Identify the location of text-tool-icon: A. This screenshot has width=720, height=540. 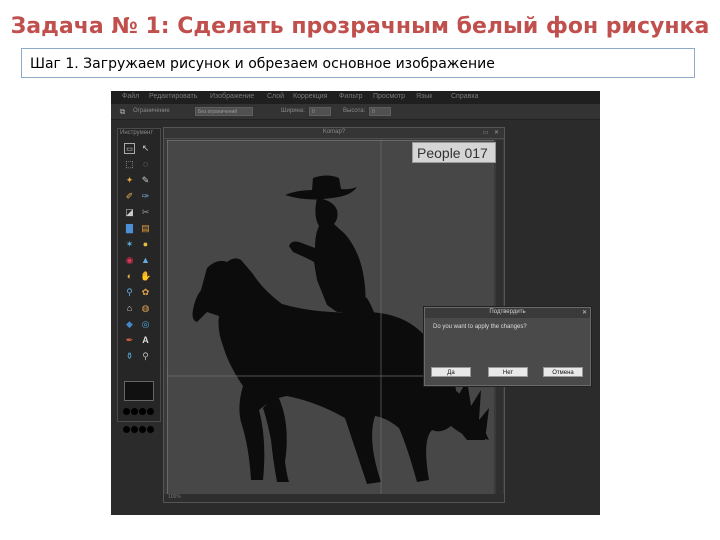
(145, 340).